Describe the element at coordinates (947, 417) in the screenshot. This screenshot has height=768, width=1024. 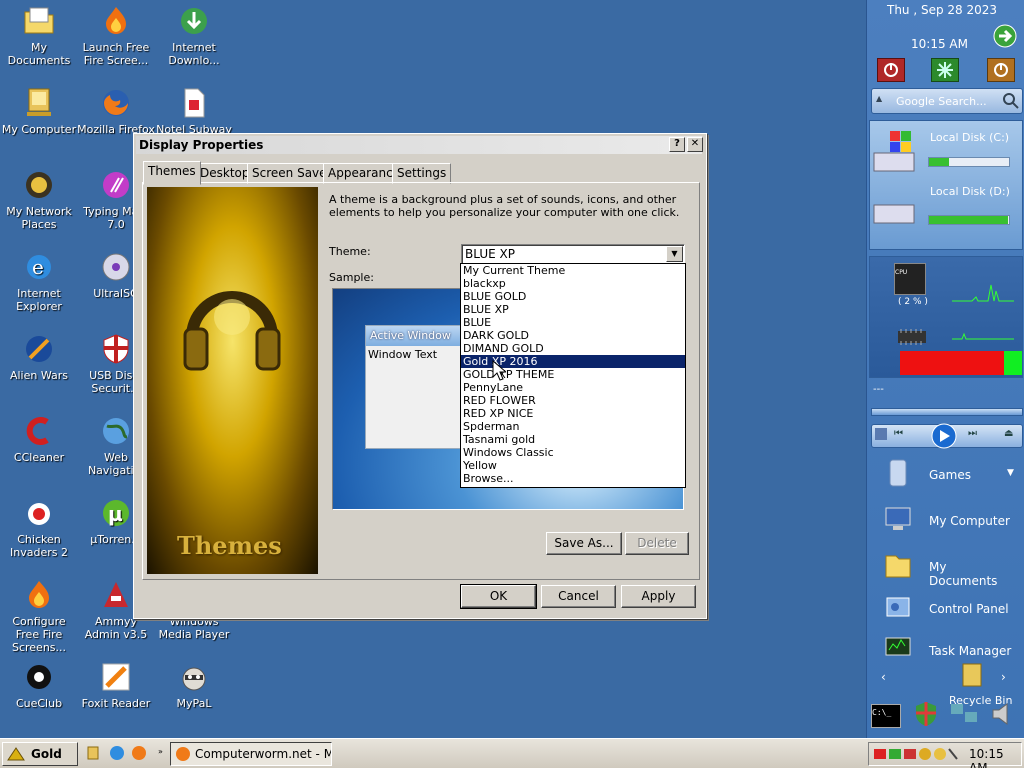
I see `media-player: --- ⏮ ⏭ ⏏` at that location.